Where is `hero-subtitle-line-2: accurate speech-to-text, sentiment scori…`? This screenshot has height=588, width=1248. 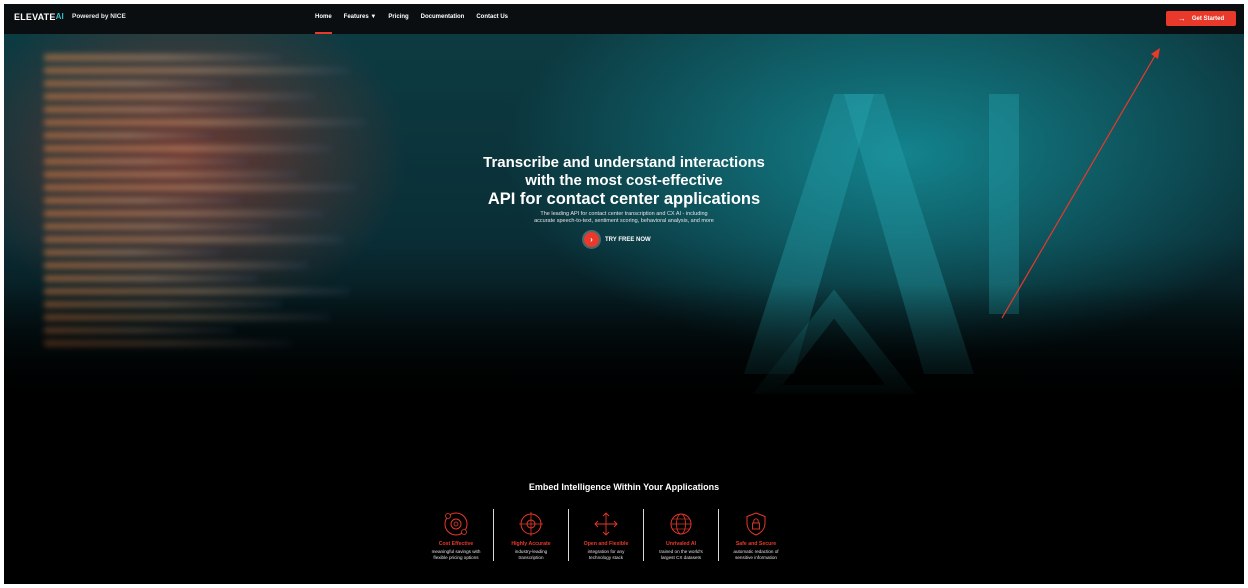 hero-subtitle-line-2: accurate speech-to-text, sentiment scori… is located at coordinates (624, 221).